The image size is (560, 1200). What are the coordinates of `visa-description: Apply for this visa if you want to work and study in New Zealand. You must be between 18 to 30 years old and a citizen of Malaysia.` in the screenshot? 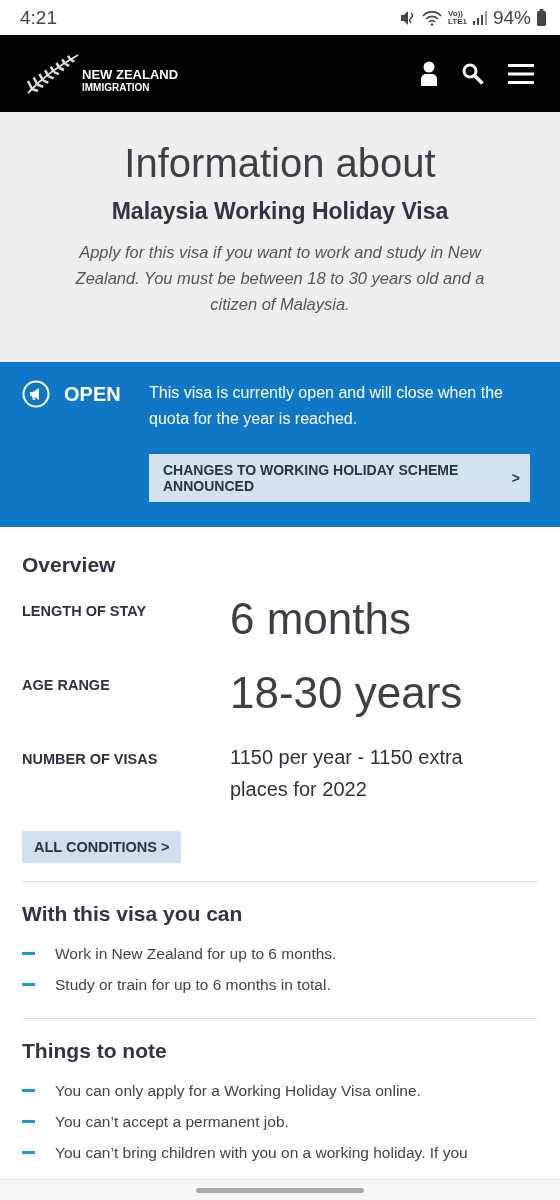 It's located at (280, 278).